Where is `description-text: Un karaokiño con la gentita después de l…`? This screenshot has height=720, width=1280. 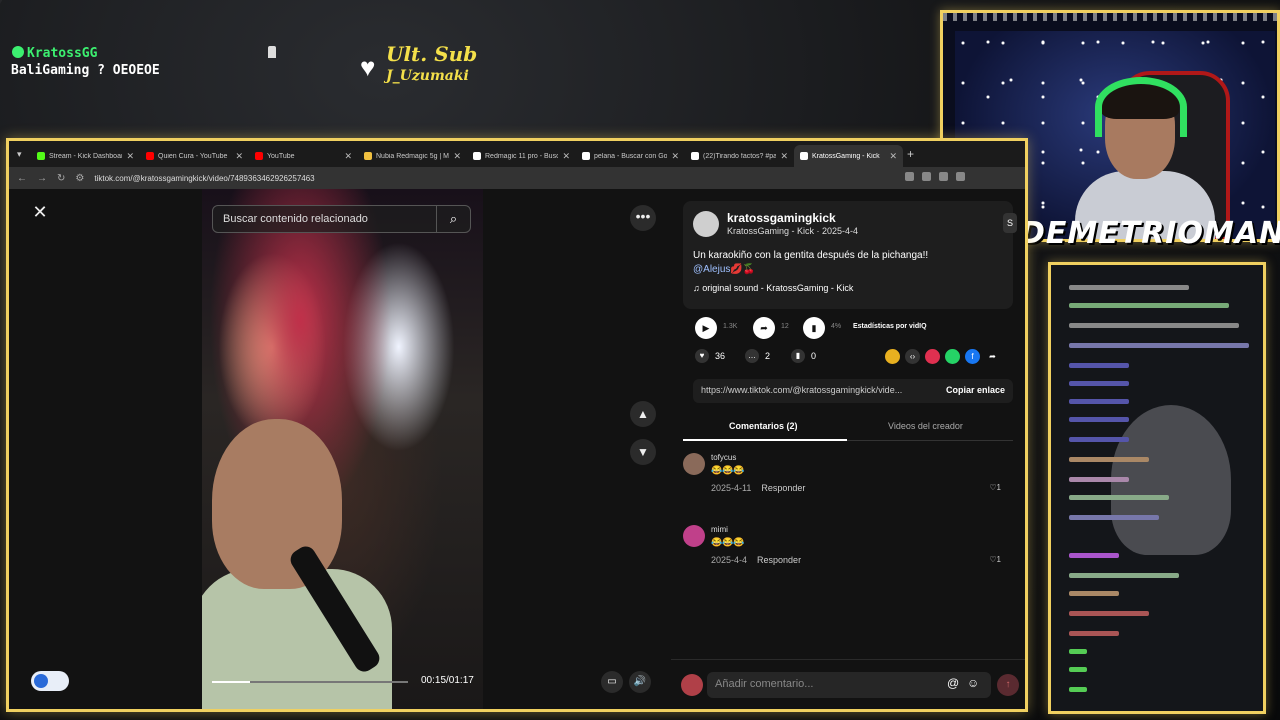
description-text: Un karaokiño con la gentita después de l… is located at coordinates (811, 255).